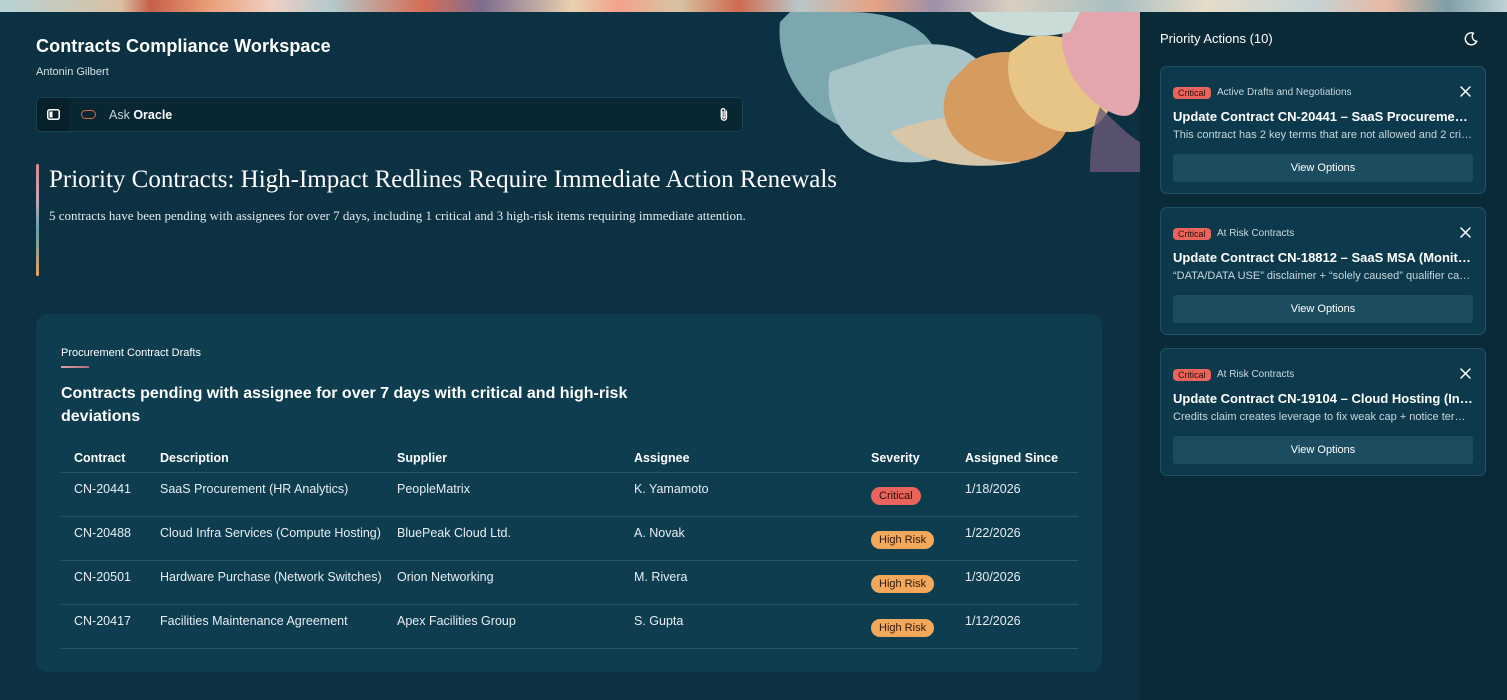  Describe the element at coordinates (389, 114) in the screenshot. I see `ask-oracle-input: Ask Oracle` at that location.